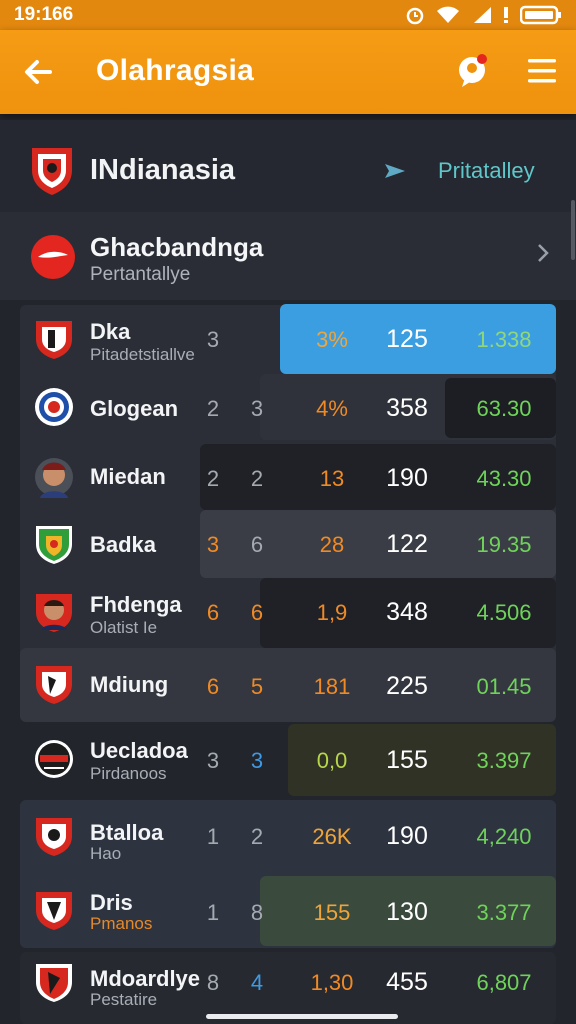 This screenshot has width=576, height=1024. What do you see at coordinates (472, 71) in the screenshot?
I see `notification-icon` at bounding box center [472, 71].